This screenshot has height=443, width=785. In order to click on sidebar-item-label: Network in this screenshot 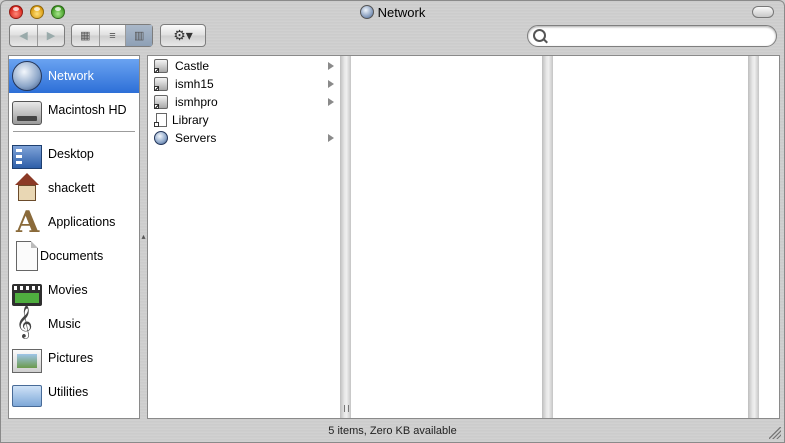, I will do `click(71, 76)`.